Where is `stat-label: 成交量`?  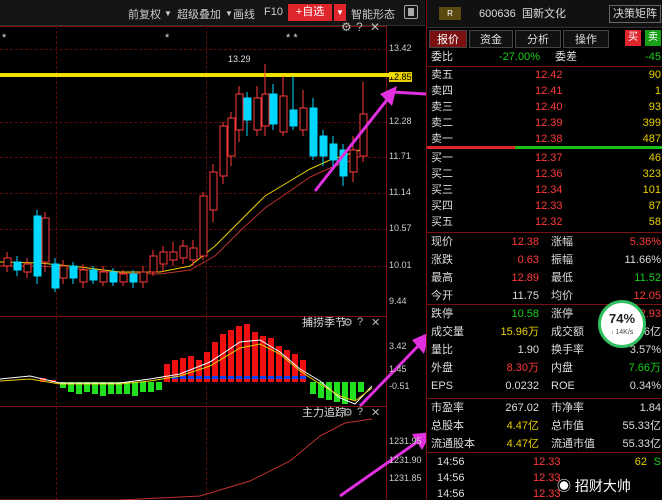
stat-label: 成交量 is located at coordinates (447, 332).